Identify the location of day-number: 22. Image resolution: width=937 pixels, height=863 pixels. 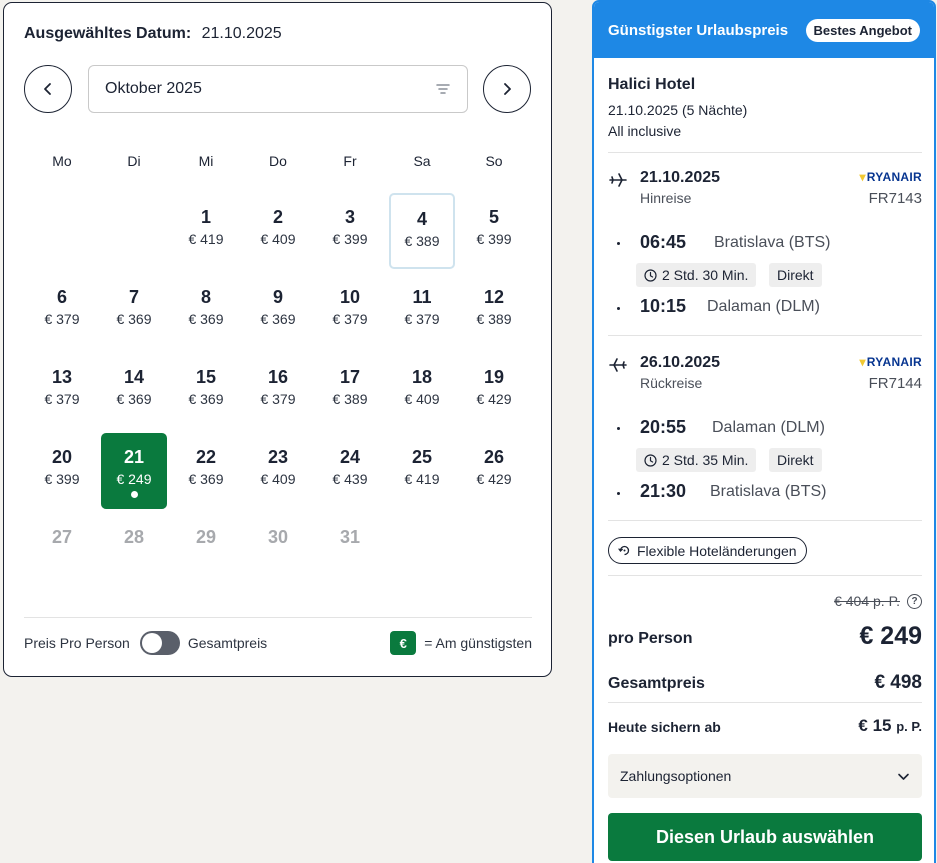
(206, 457).